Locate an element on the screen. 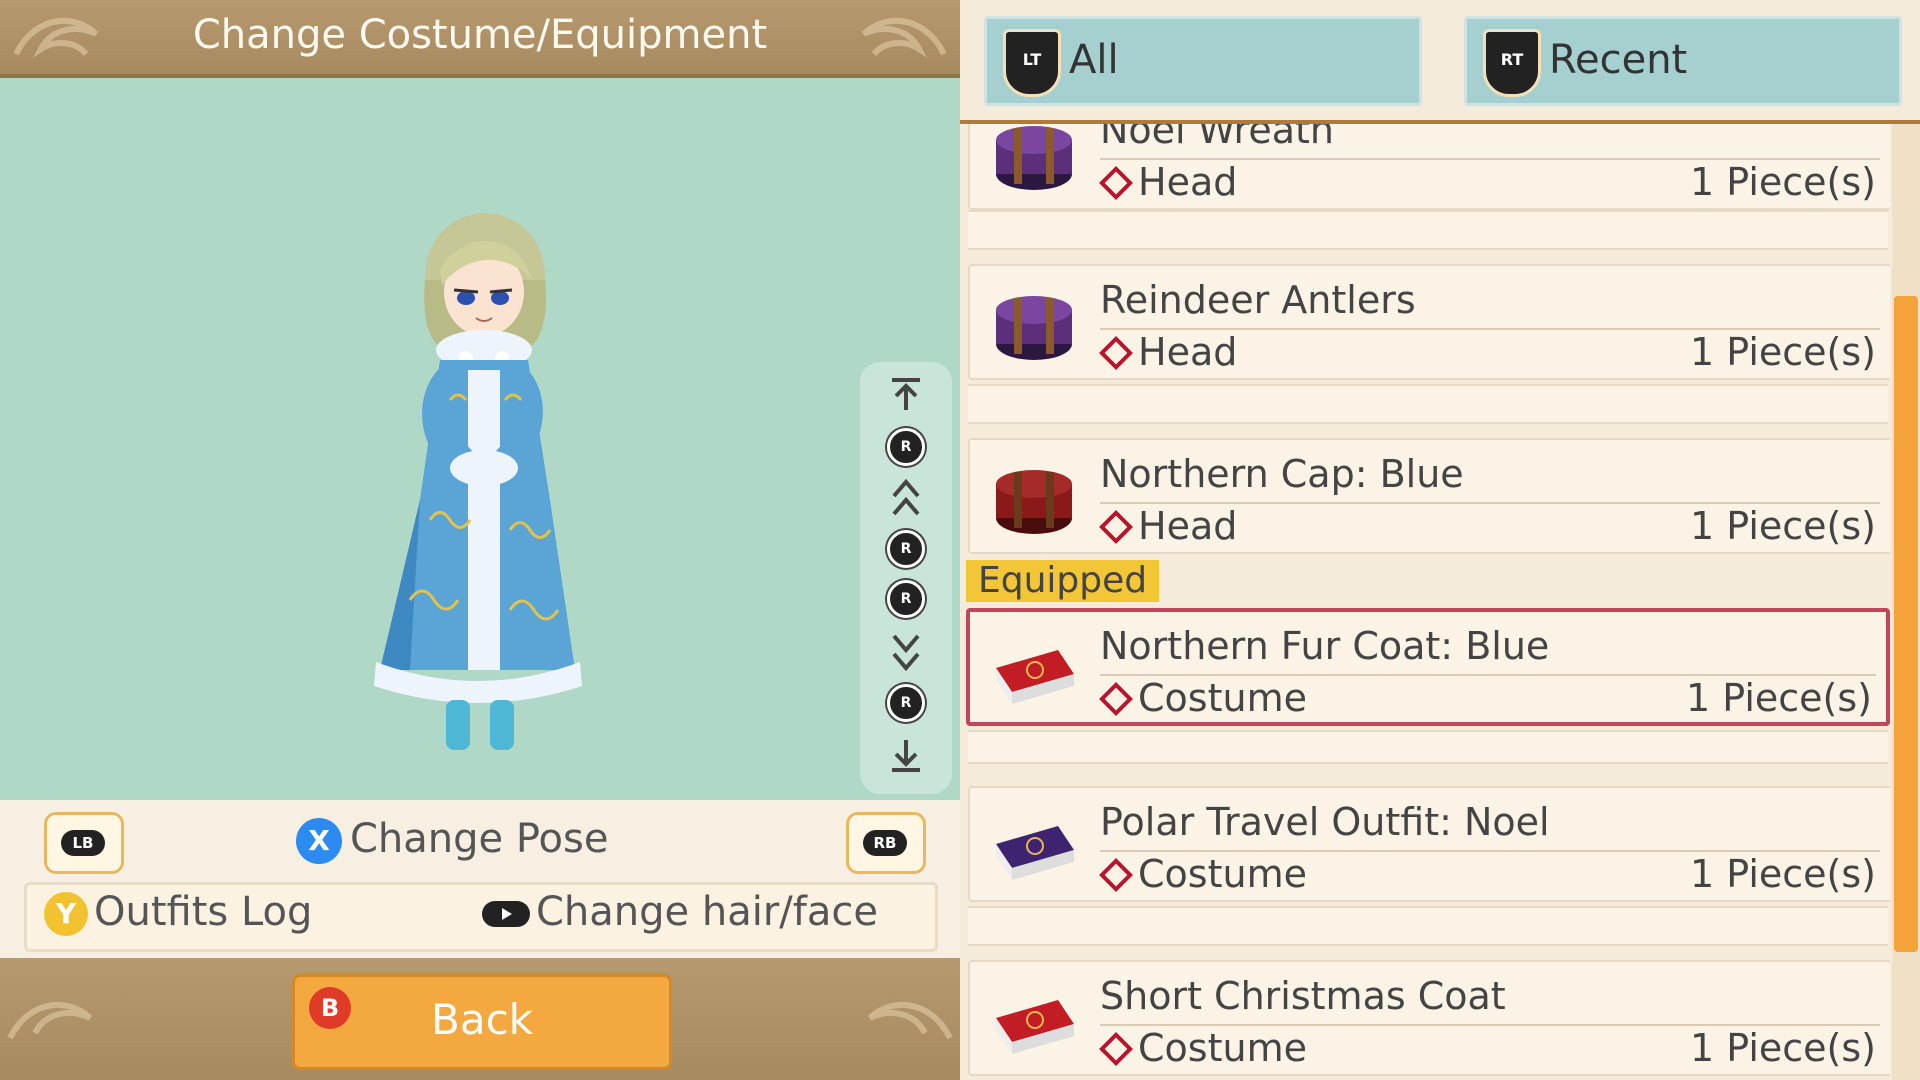 Image resolution: width=1920 pixels, height=1080 pixels. scrollbar-thumb is located at coordinates (1906, 624).